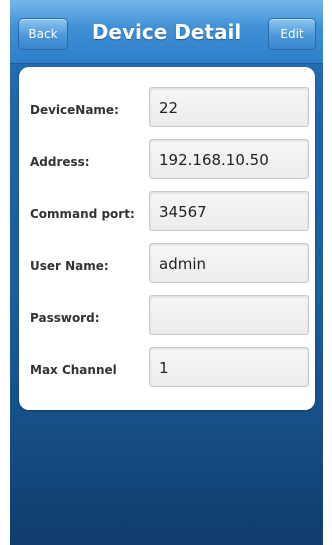 The height and width of the screenshot is (545, 332). Describe the element at coordinates (229, 107) in the screenshot. I see `device-name-field: 22` at that location.